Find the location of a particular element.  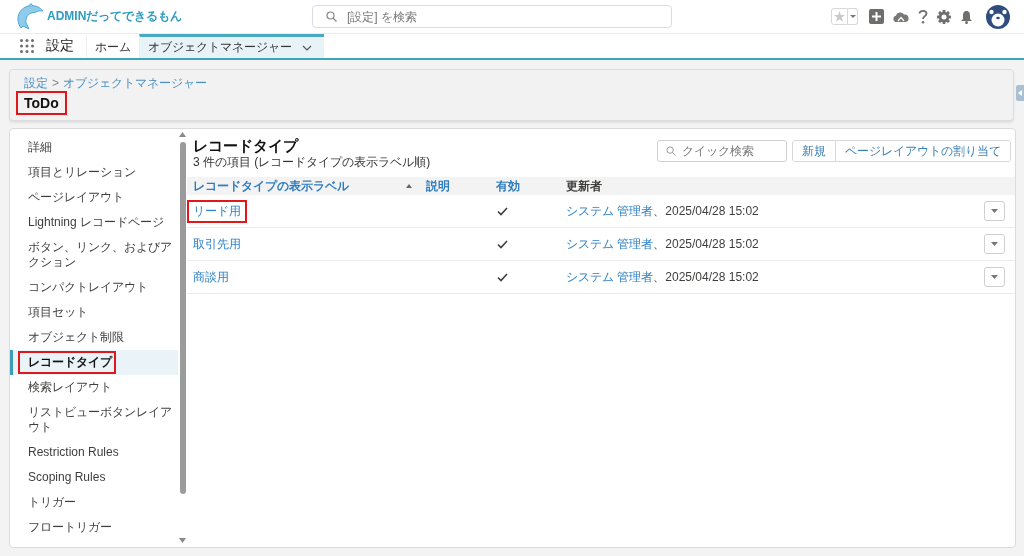

star-icon is located at coordinates (839, 16).